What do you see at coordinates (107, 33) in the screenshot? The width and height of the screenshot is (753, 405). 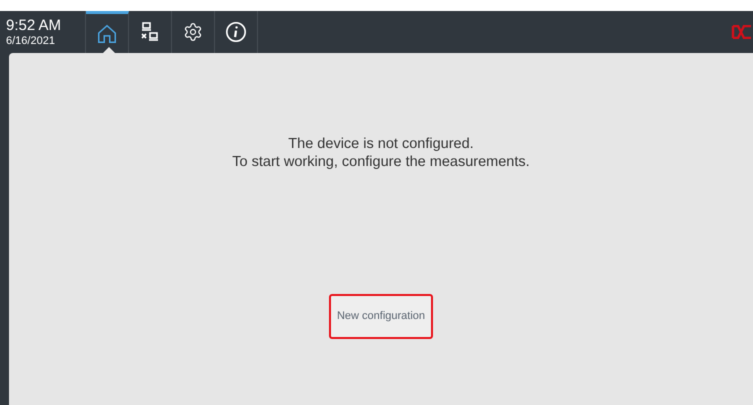 I see `home-icon` at bounding box center [107, 33].